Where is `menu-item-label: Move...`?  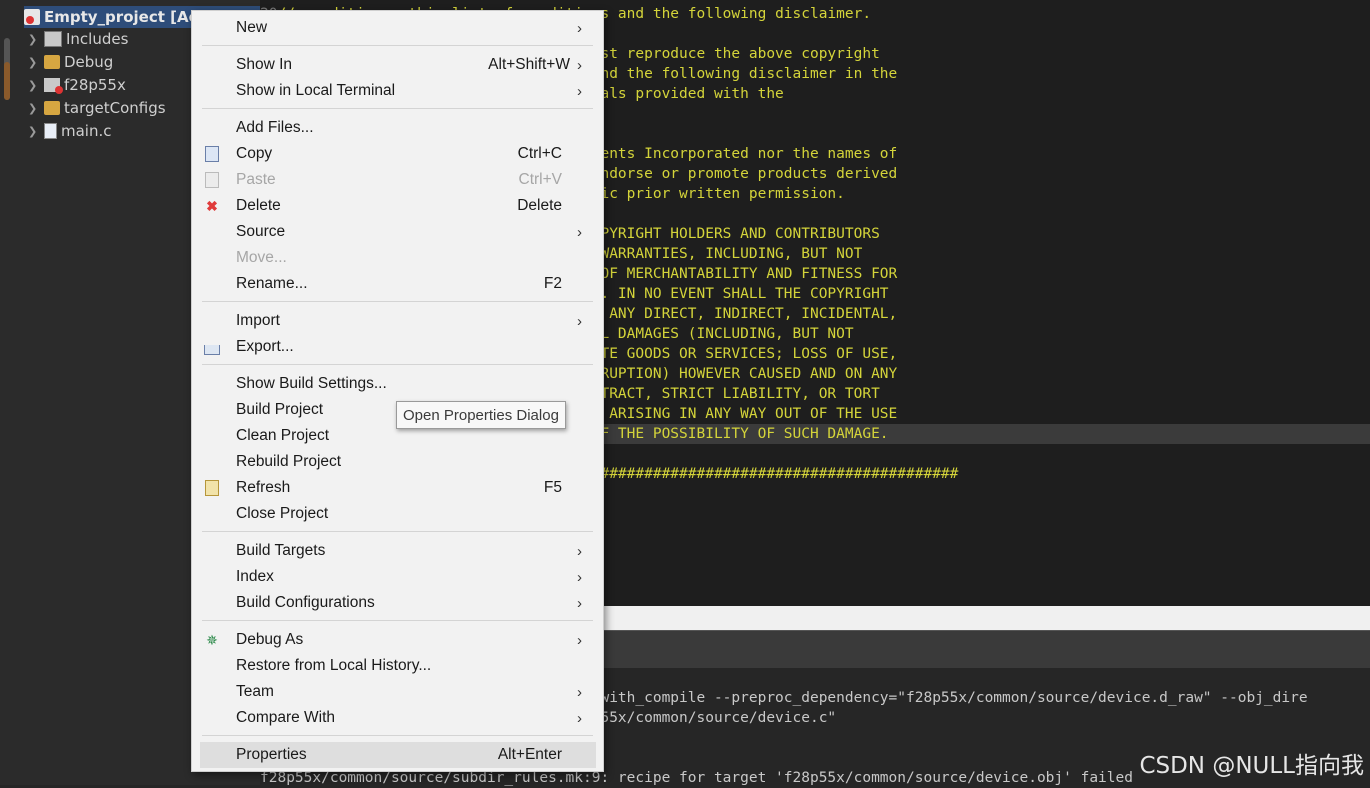 menu-item-label: Move... is located at coordinates (261, 257).